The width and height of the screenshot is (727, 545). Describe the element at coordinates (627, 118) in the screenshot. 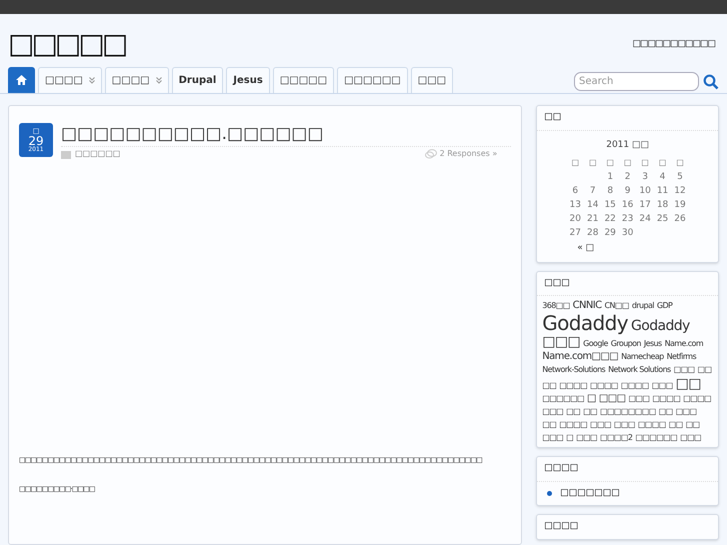

I see `widget-title: □□` at that location.